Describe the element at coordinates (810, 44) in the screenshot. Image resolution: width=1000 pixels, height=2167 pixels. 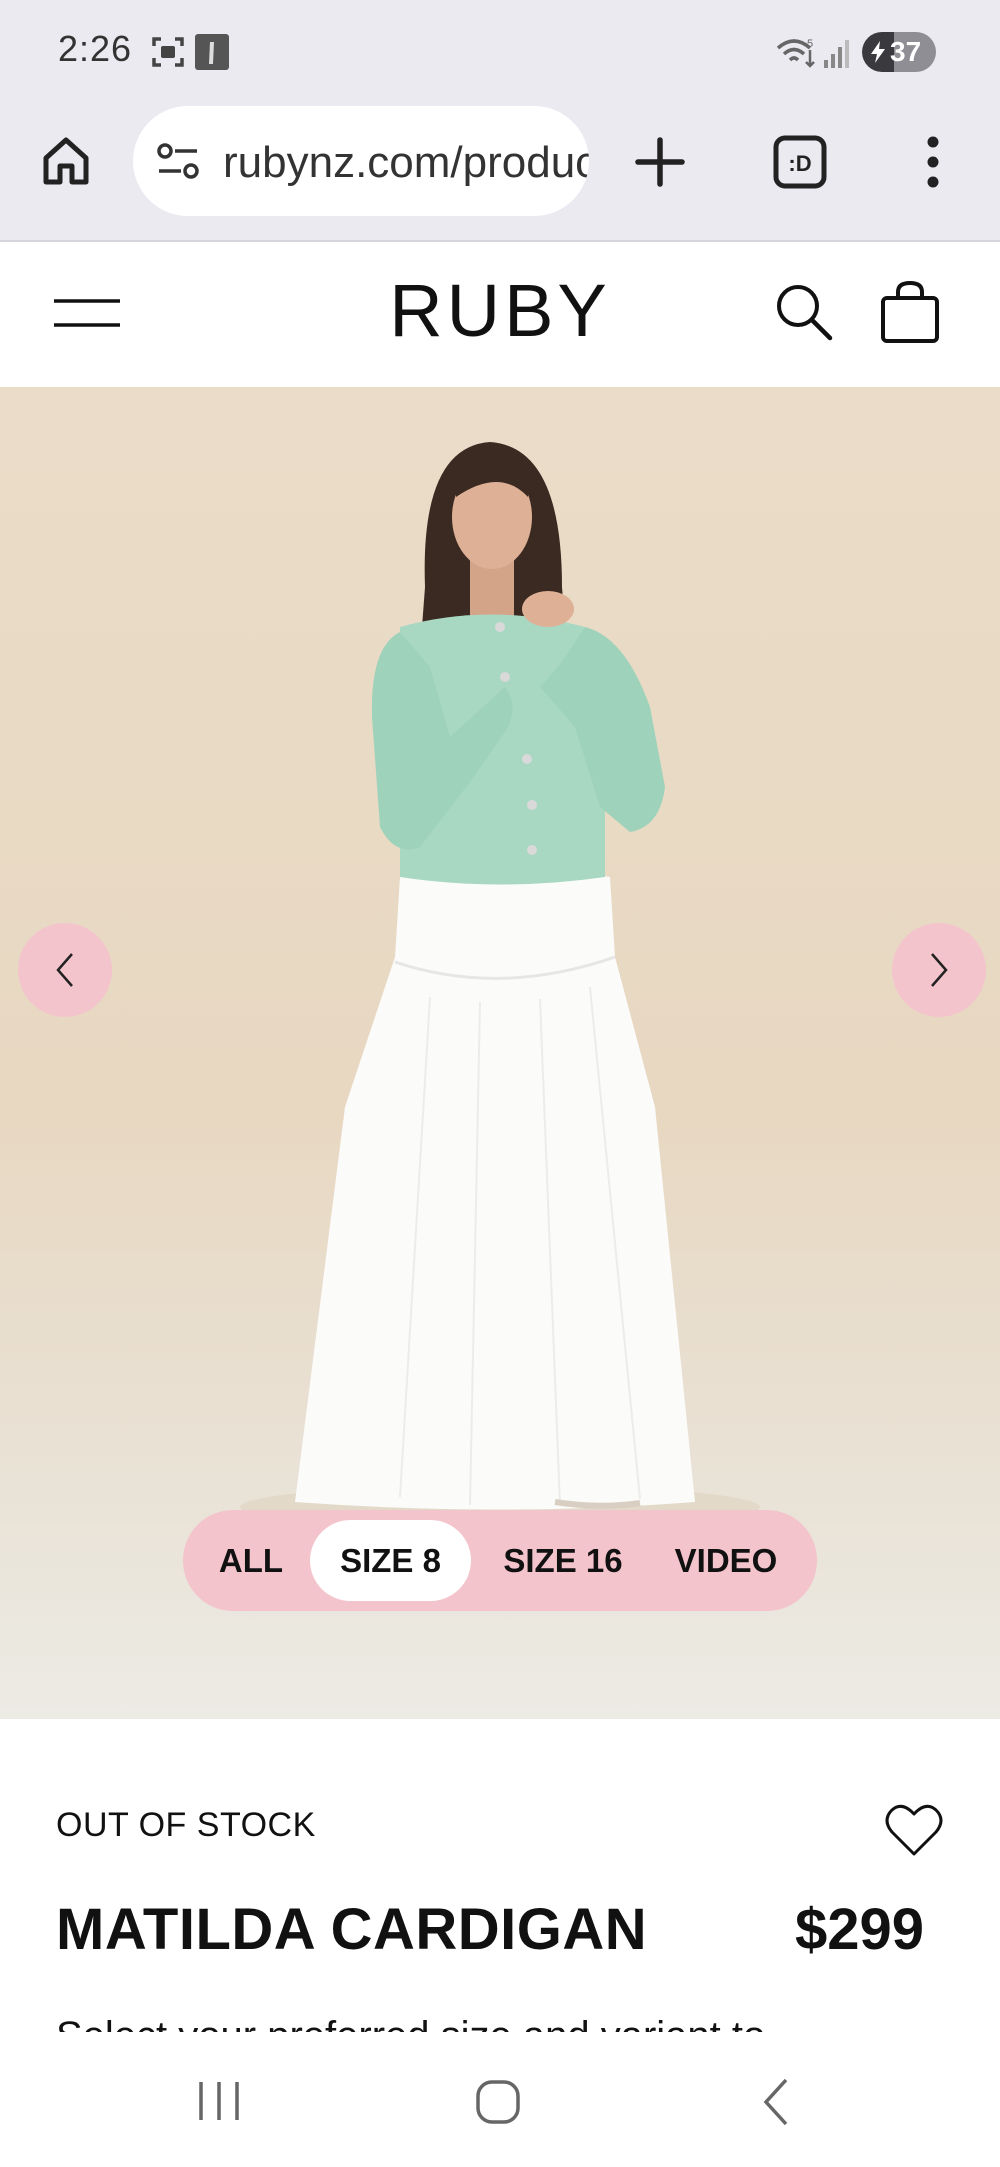
I see `svg-text: 5` at that location.